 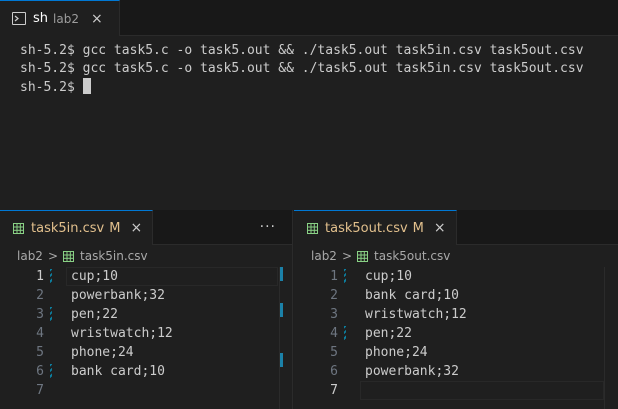 I want to click on terminal-tab-cwd: lab2, so click(x=66, y=18).